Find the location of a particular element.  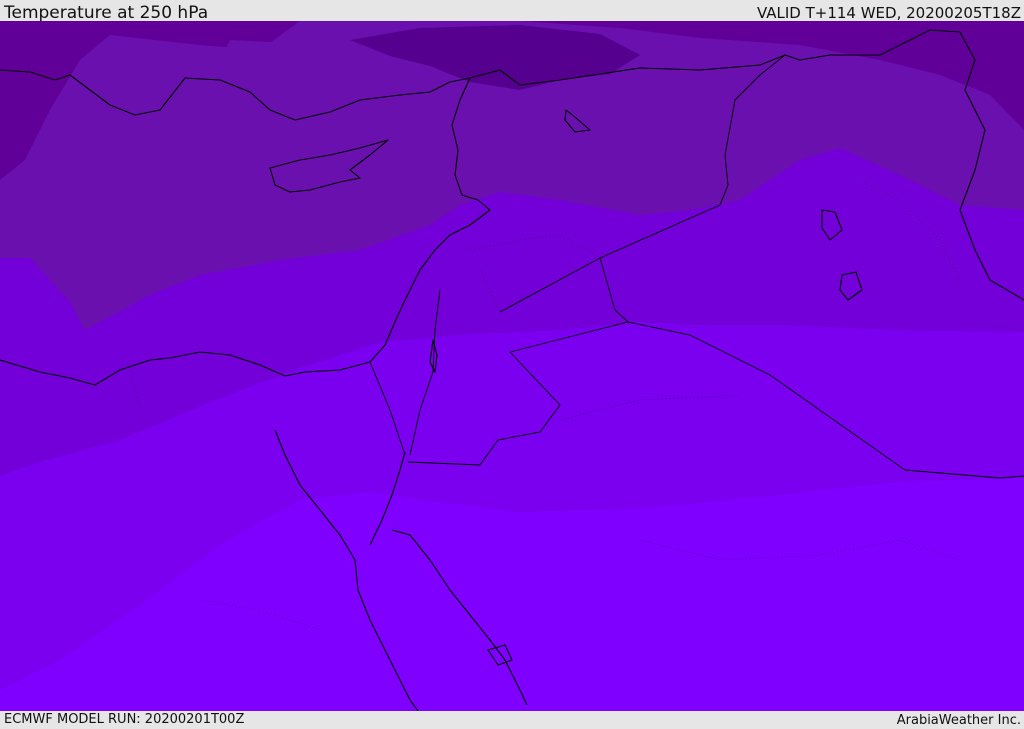

map-title: Temperature at 250 hPa is located at coordinates (106, 13).